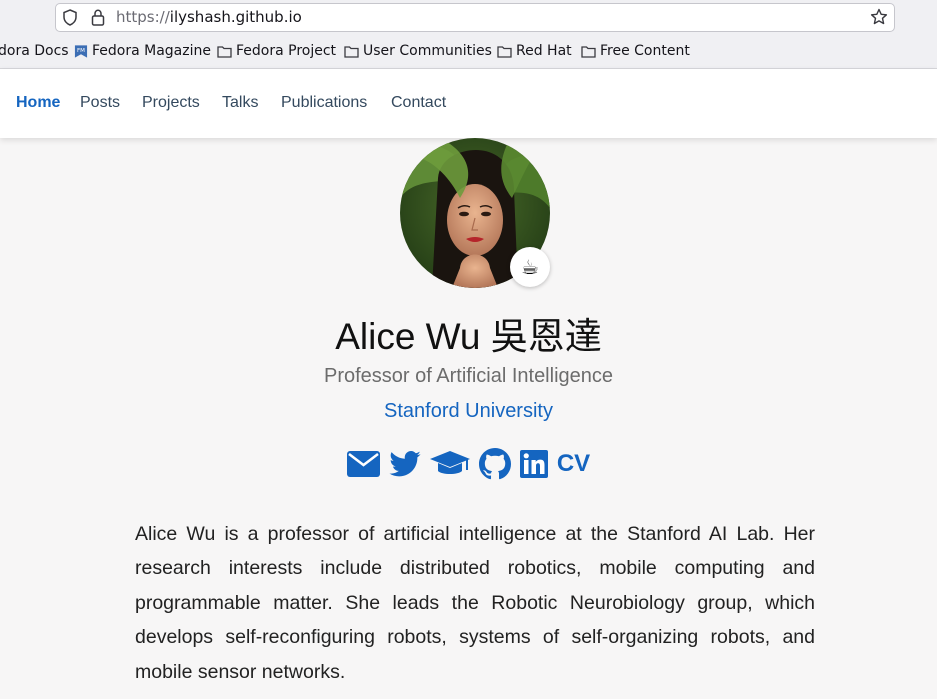 This screenshot has height=699, width=937. I want to click on bookmark-red-hat: Red Hat, so click(534, 51).